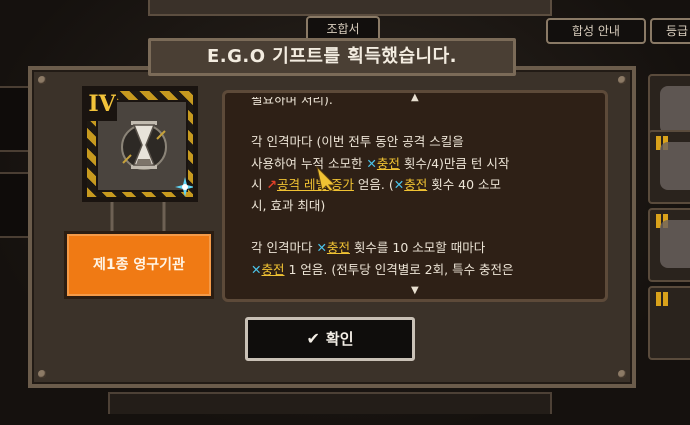 The height and width of the screenshot is (425, 690). What do you see at coordinates (350, 8) in the screenshot?
I see `background-top-bar` at bounding box center [350, 8].